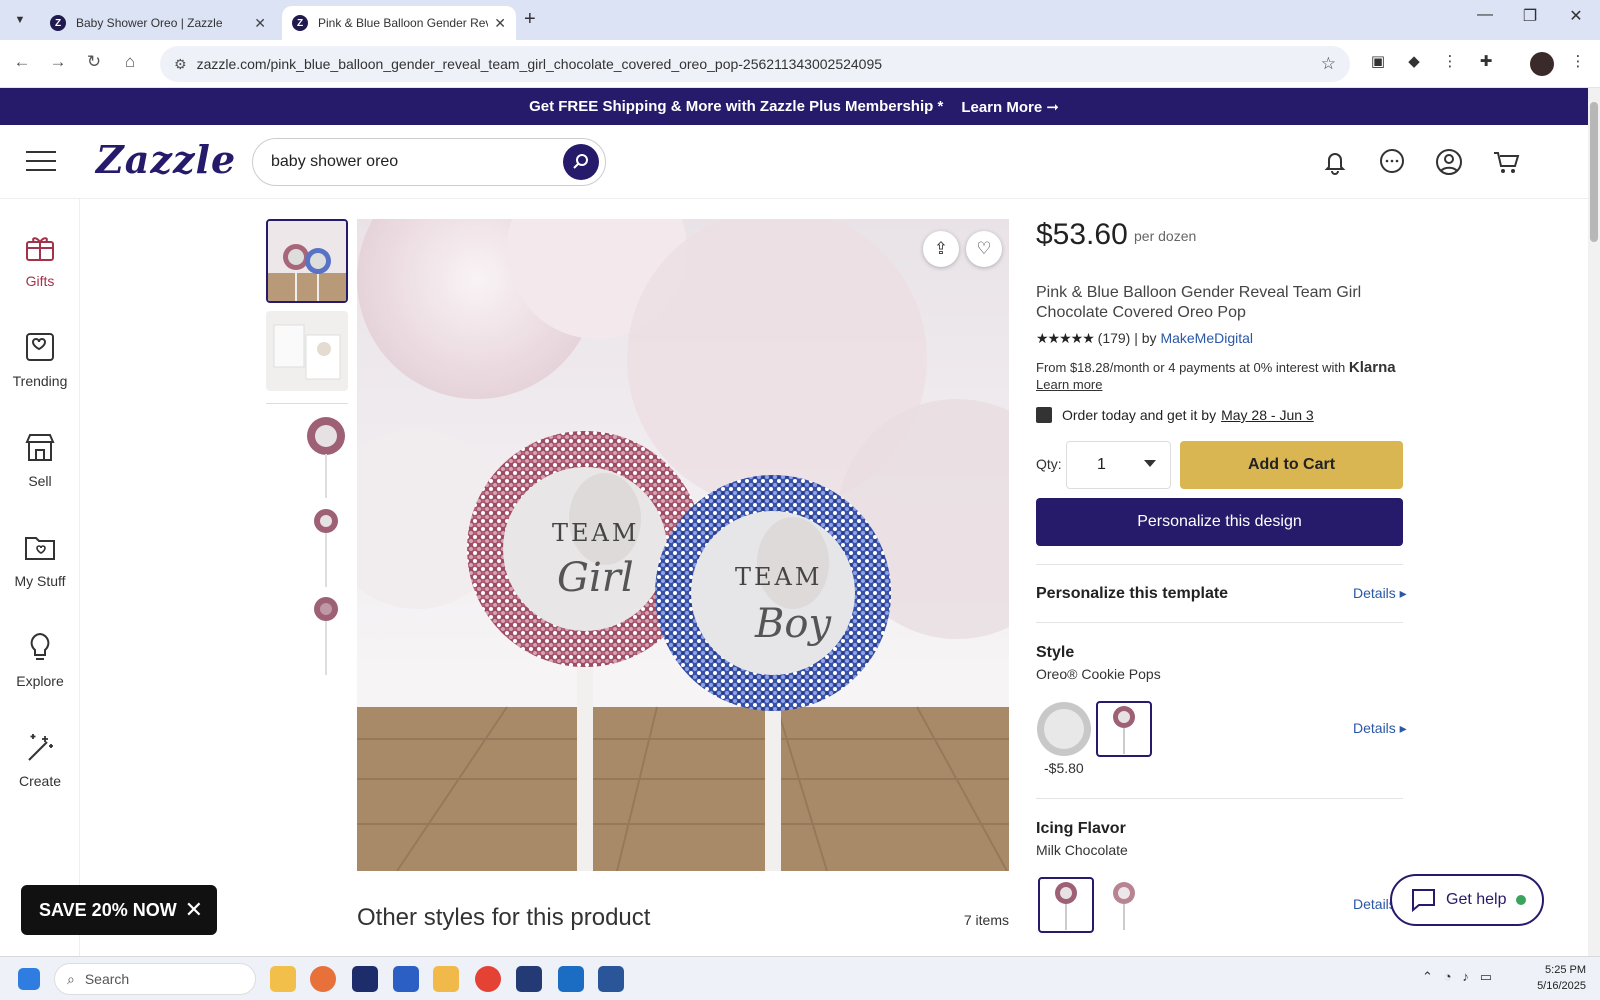 Image resolution: width=1600 pixels, height=1000 pixels. What do you see at coordinates (307, 351) in the screenshot?
I see `thumbnail-card` at bounding box center [307, 351].